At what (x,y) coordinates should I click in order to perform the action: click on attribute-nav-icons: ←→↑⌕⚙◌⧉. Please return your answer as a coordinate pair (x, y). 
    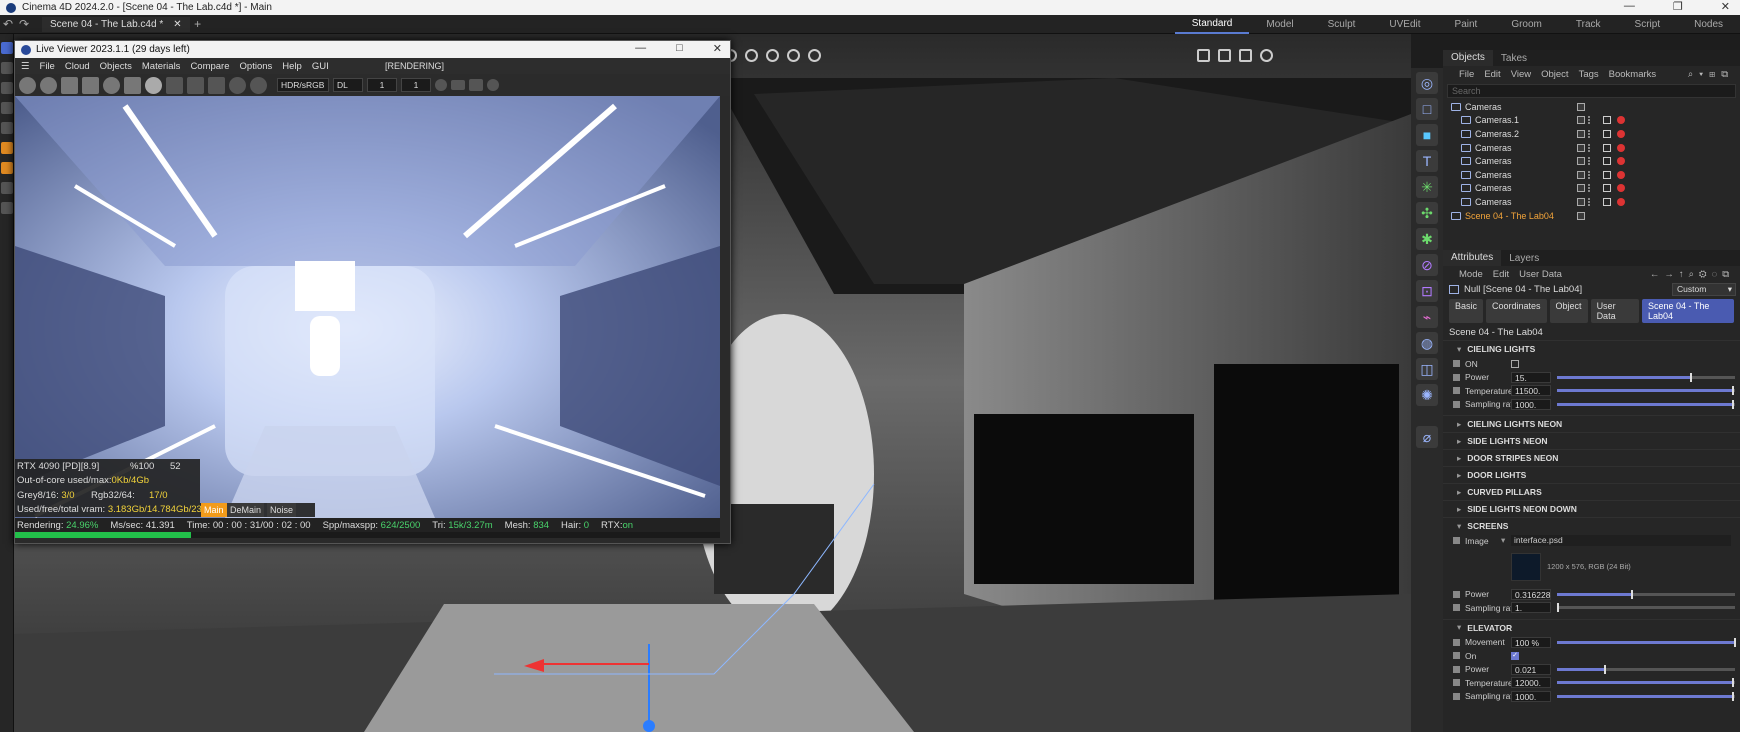
    Looking at the image, I should click on (1692, 274).